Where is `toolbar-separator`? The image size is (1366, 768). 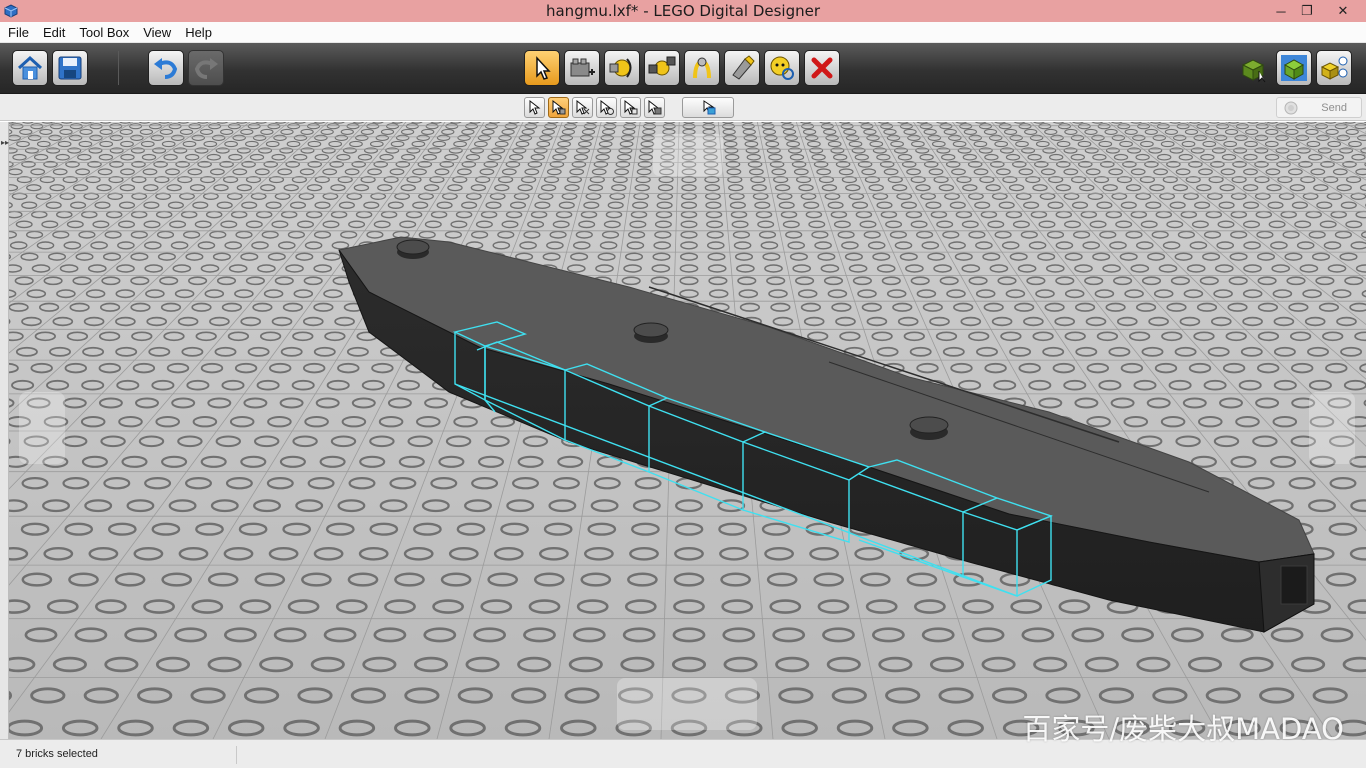 toolbar-separator is located at coordinates (118, 68).